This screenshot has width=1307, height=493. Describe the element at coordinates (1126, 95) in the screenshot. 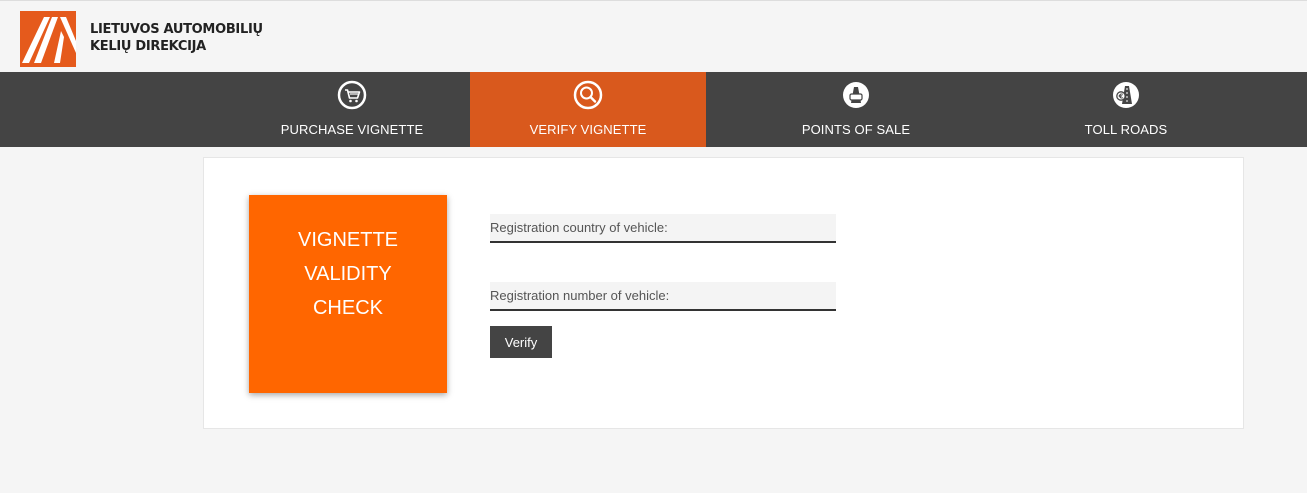

I see `euro-road-icon: €` at that location.